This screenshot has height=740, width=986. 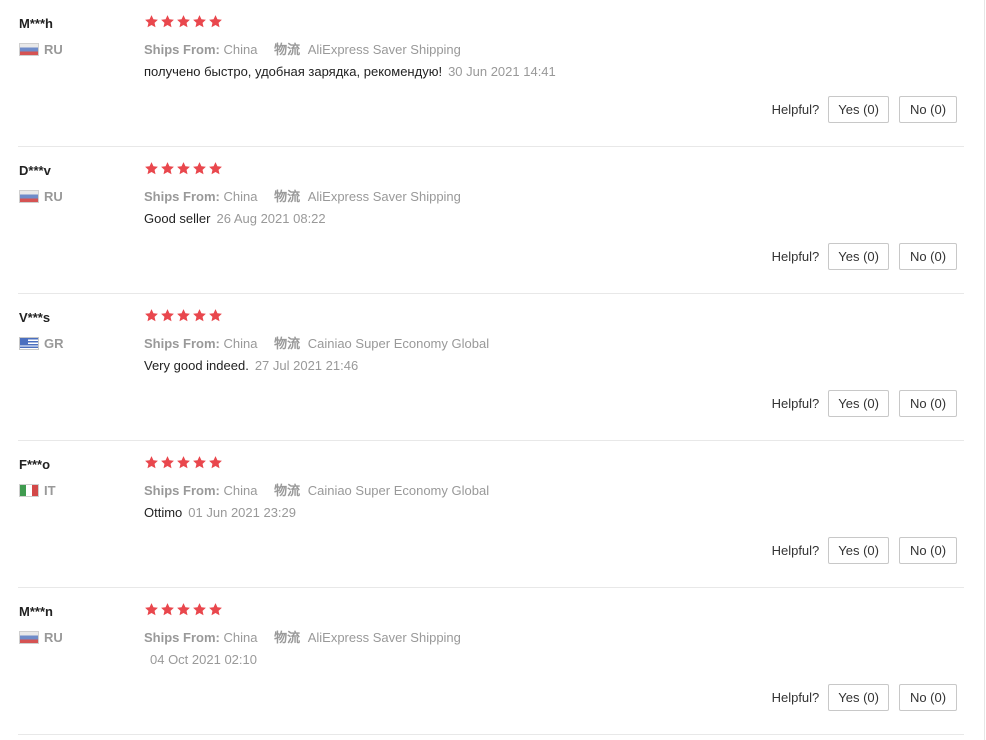 I want to click on review-text: Good seller, so click(x=177, y=218).